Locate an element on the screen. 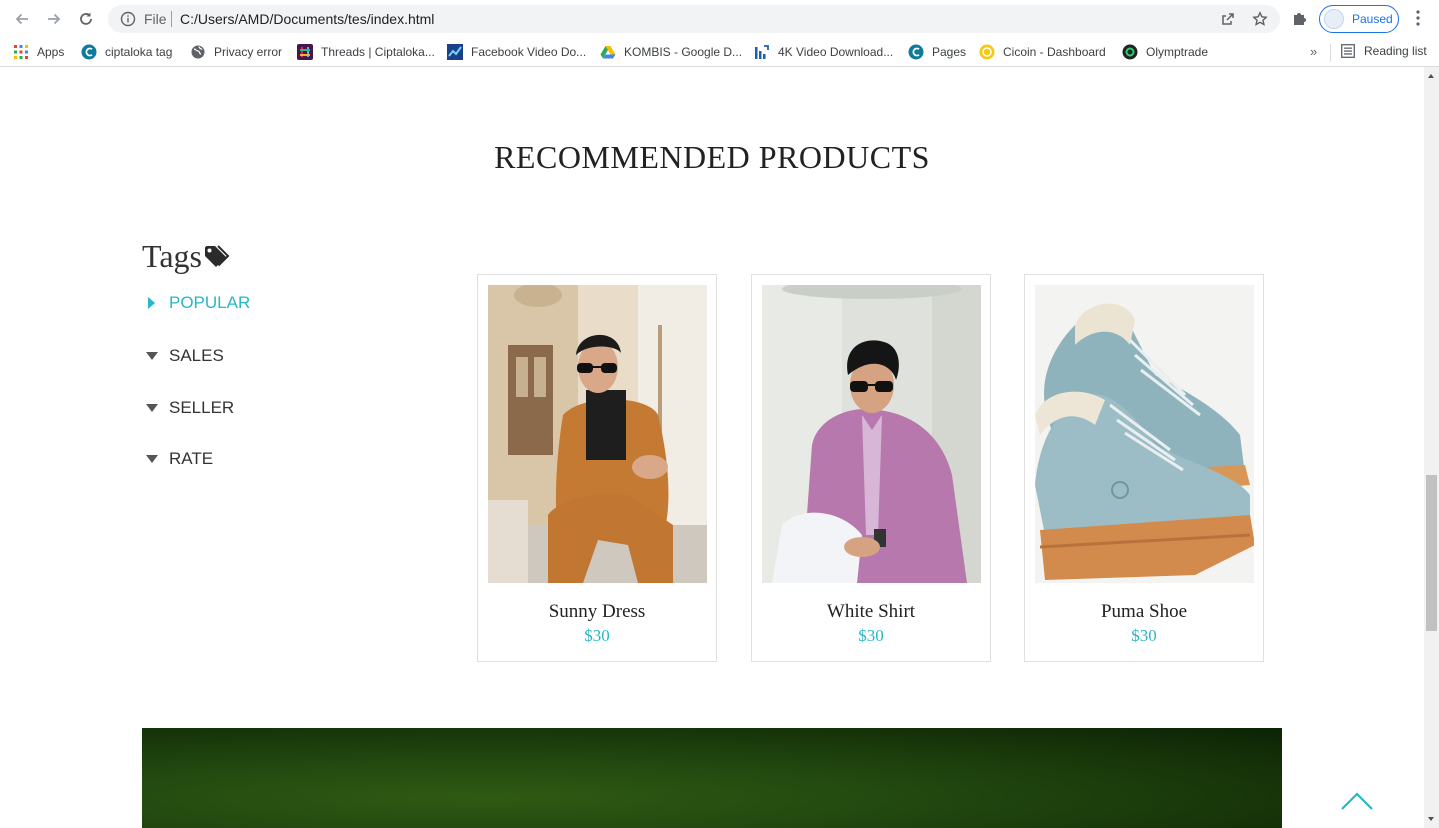 This screenshot has width=1439, height=828. tag-label: RATE is located at coordinates (191, 458).